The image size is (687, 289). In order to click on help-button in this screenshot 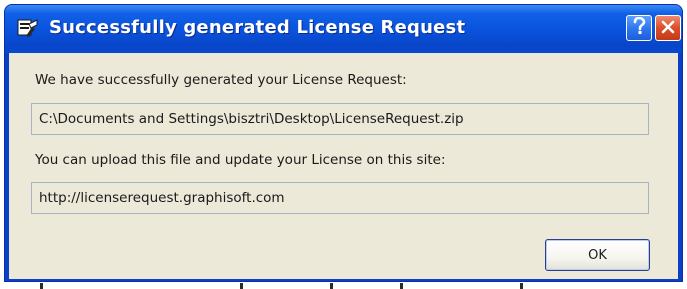, I will do `click(639, 28)`.